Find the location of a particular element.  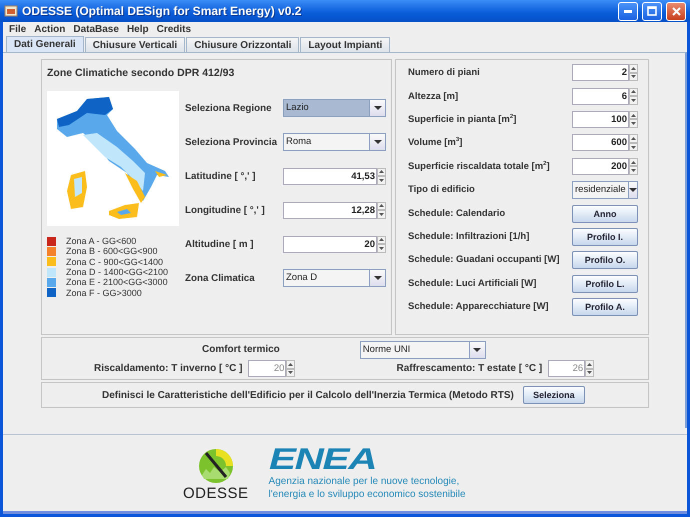

panel-title: Zone Climatiche secondo DPR 412/93 is located at coordinates (141, 73).